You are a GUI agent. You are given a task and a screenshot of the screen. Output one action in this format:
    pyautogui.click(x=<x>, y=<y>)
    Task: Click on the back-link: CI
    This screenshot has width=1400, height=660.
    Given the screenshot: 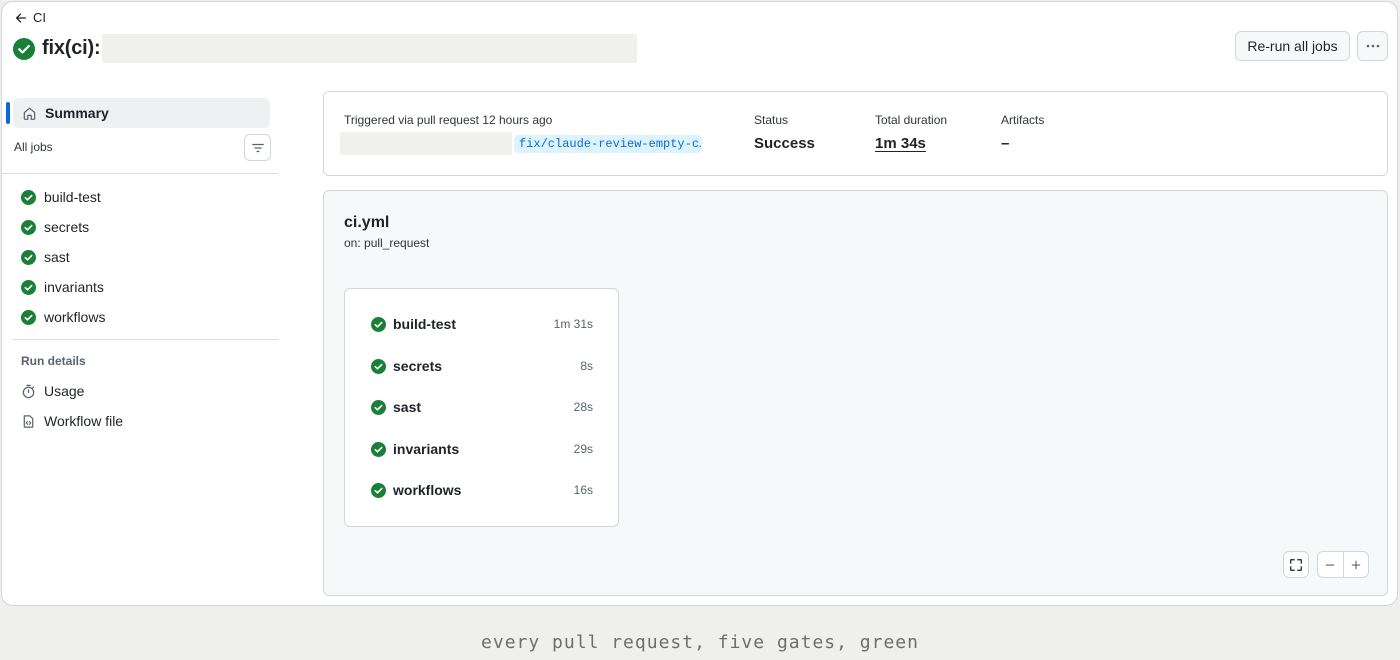 What is the action you would take?
    pyautogui.click(x=30, y=17)
    